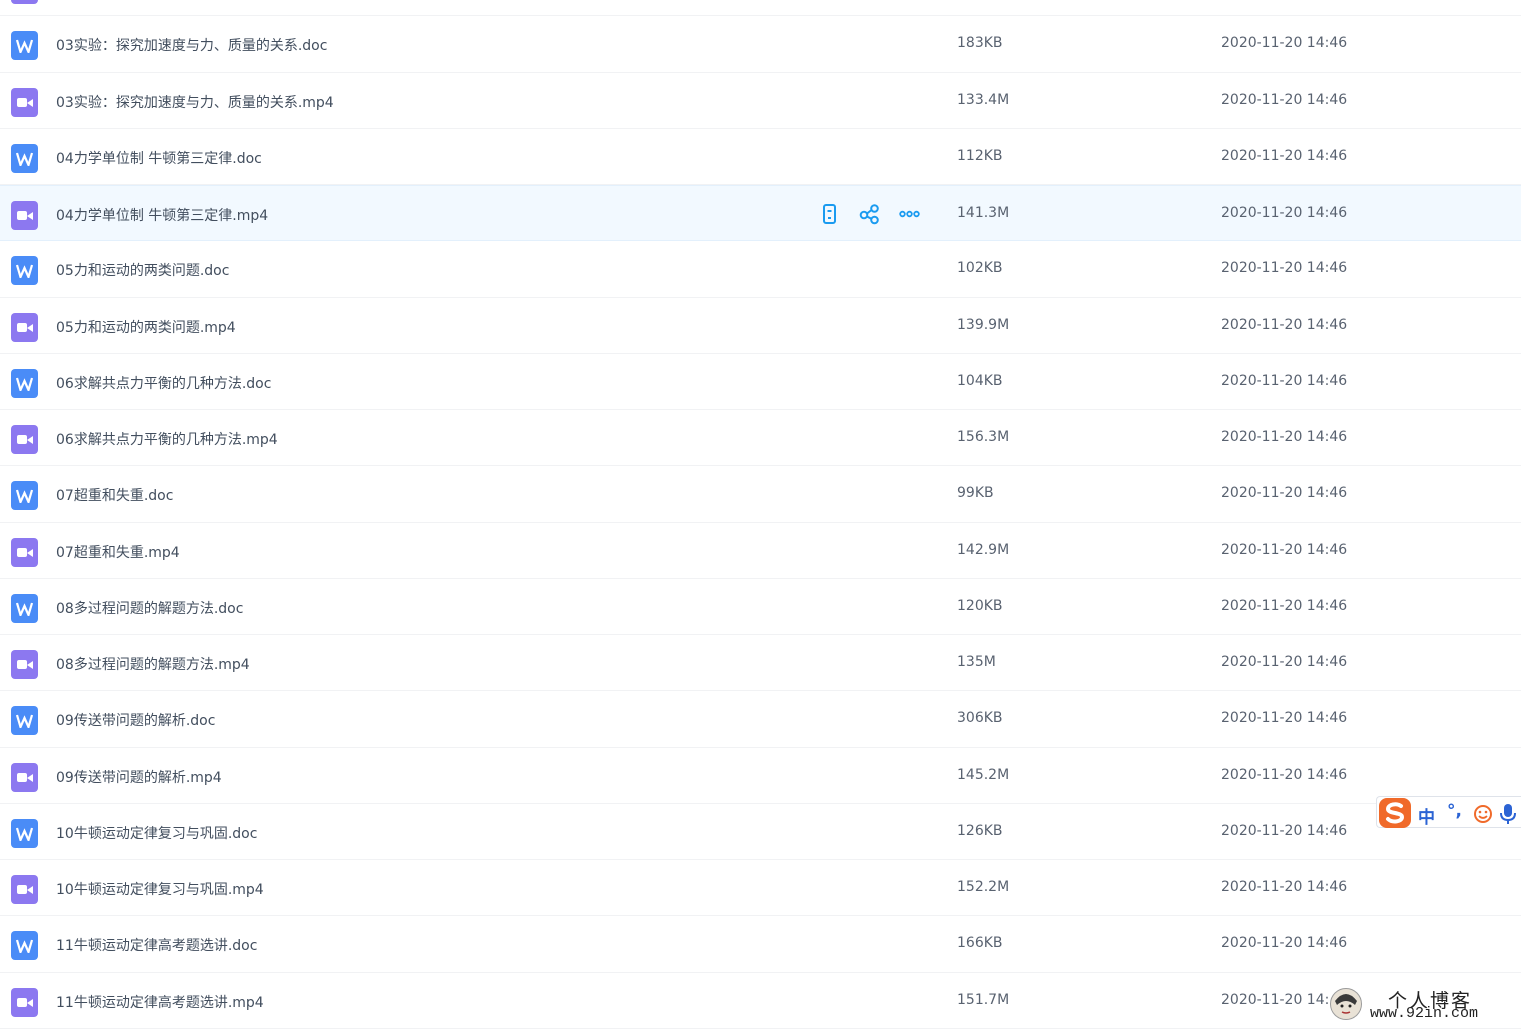 Image resolution: width=1521 pixels, height=1029 pixels. I want to click on file-size: 142.9M, so click(983, 549).